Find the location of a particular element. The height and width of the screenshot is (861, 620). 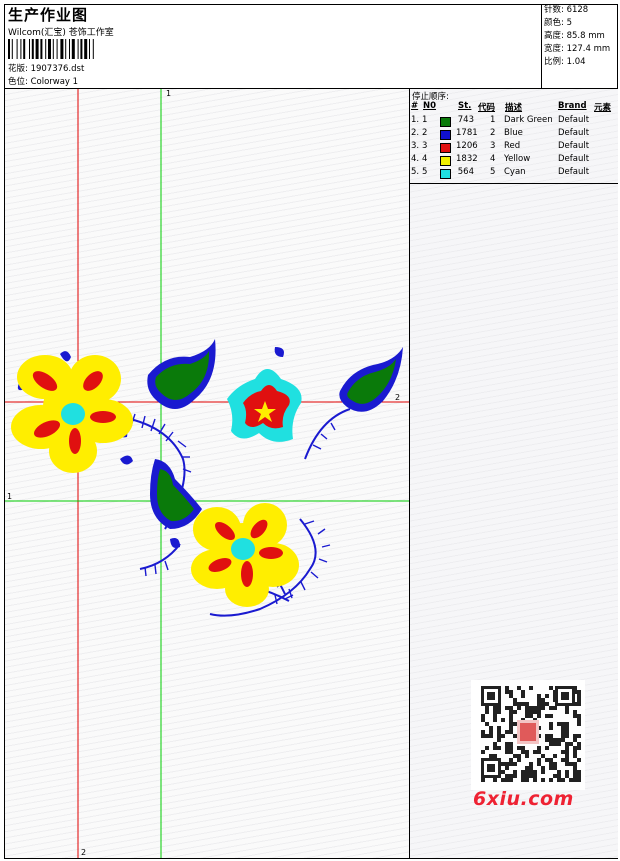

row-code: 5 is located at coordinates (493, 172).